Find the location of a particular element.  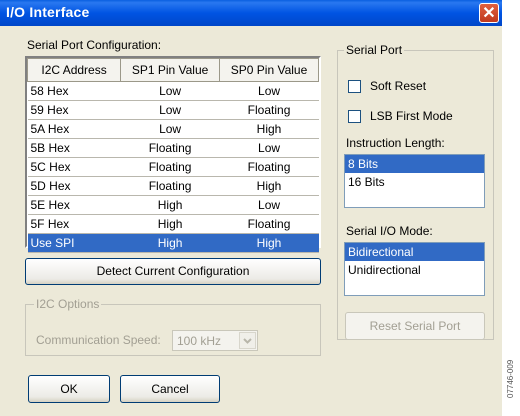

table-row: 5E Hex High Low is located at coordinates (173, 205).